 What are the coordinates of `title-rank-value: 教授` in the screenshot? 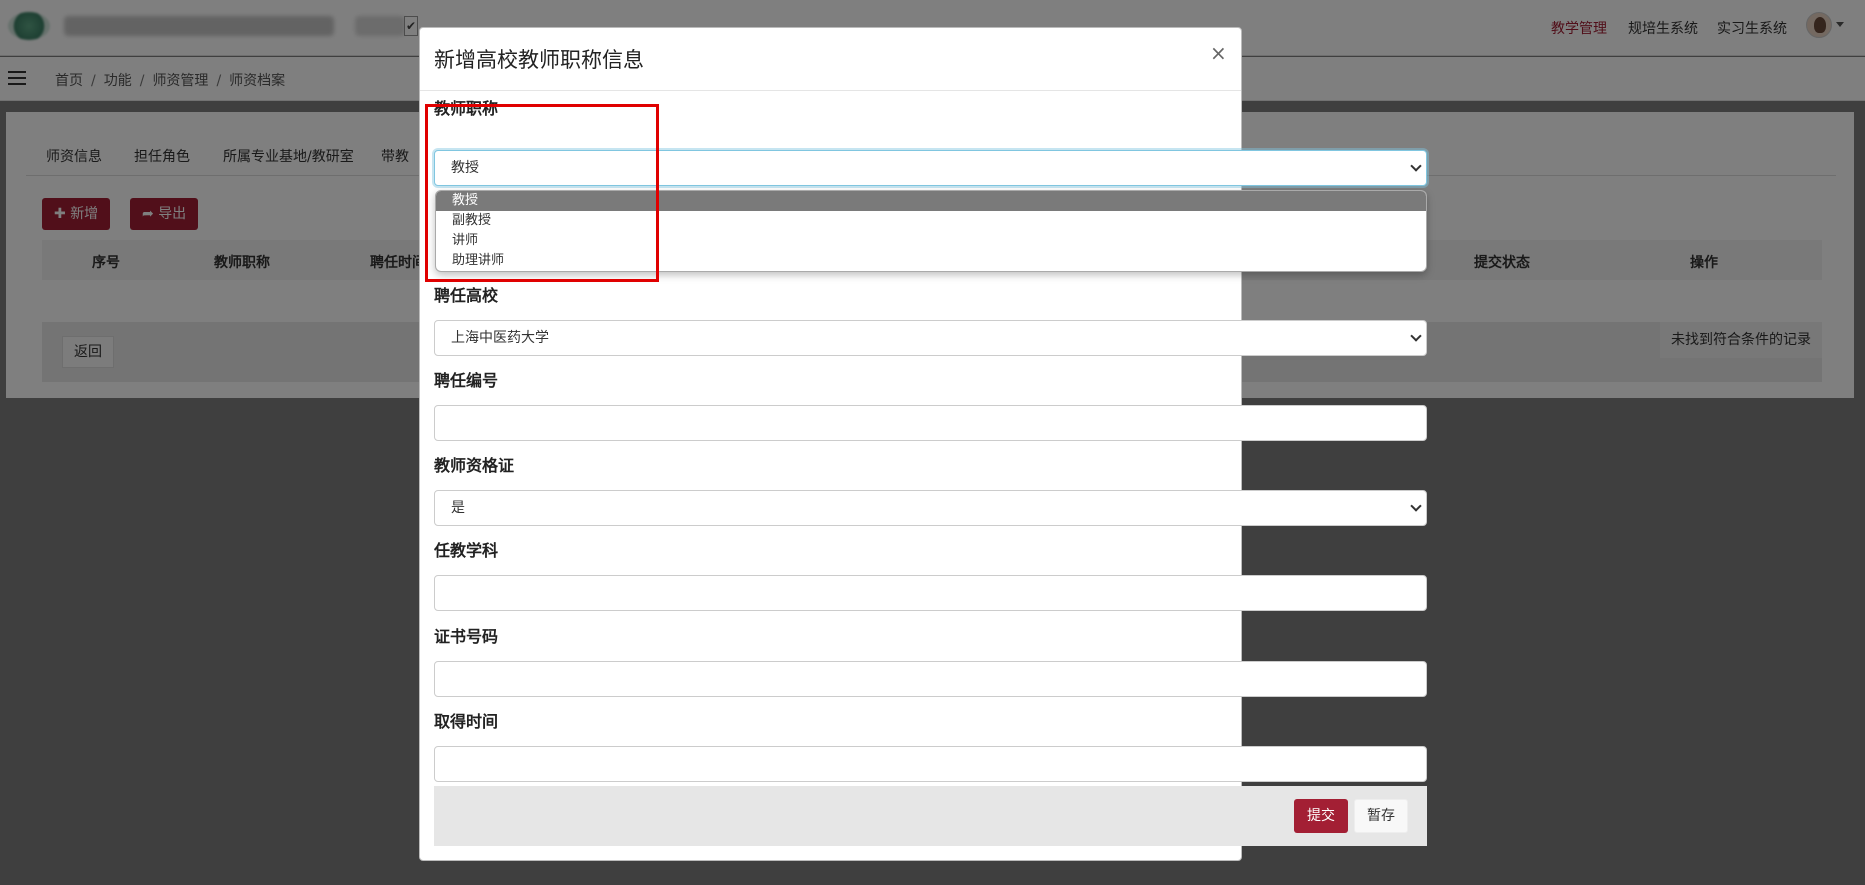 It's located at (465, 168).